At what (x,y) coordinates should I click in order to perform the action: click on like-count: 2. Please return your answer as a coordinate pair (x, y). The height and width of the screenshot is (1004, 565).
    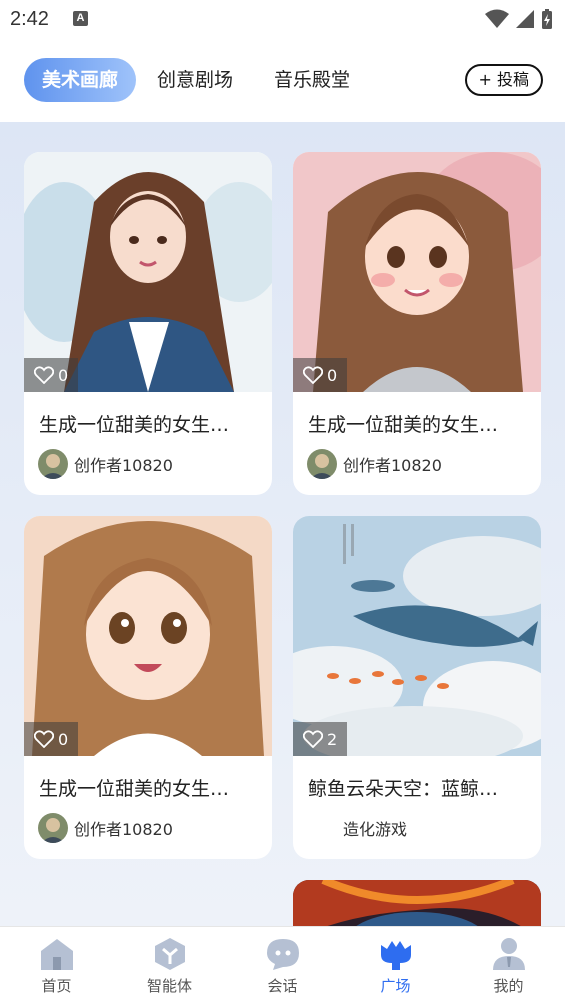
    Looking at the image, I should click on (332, 739).